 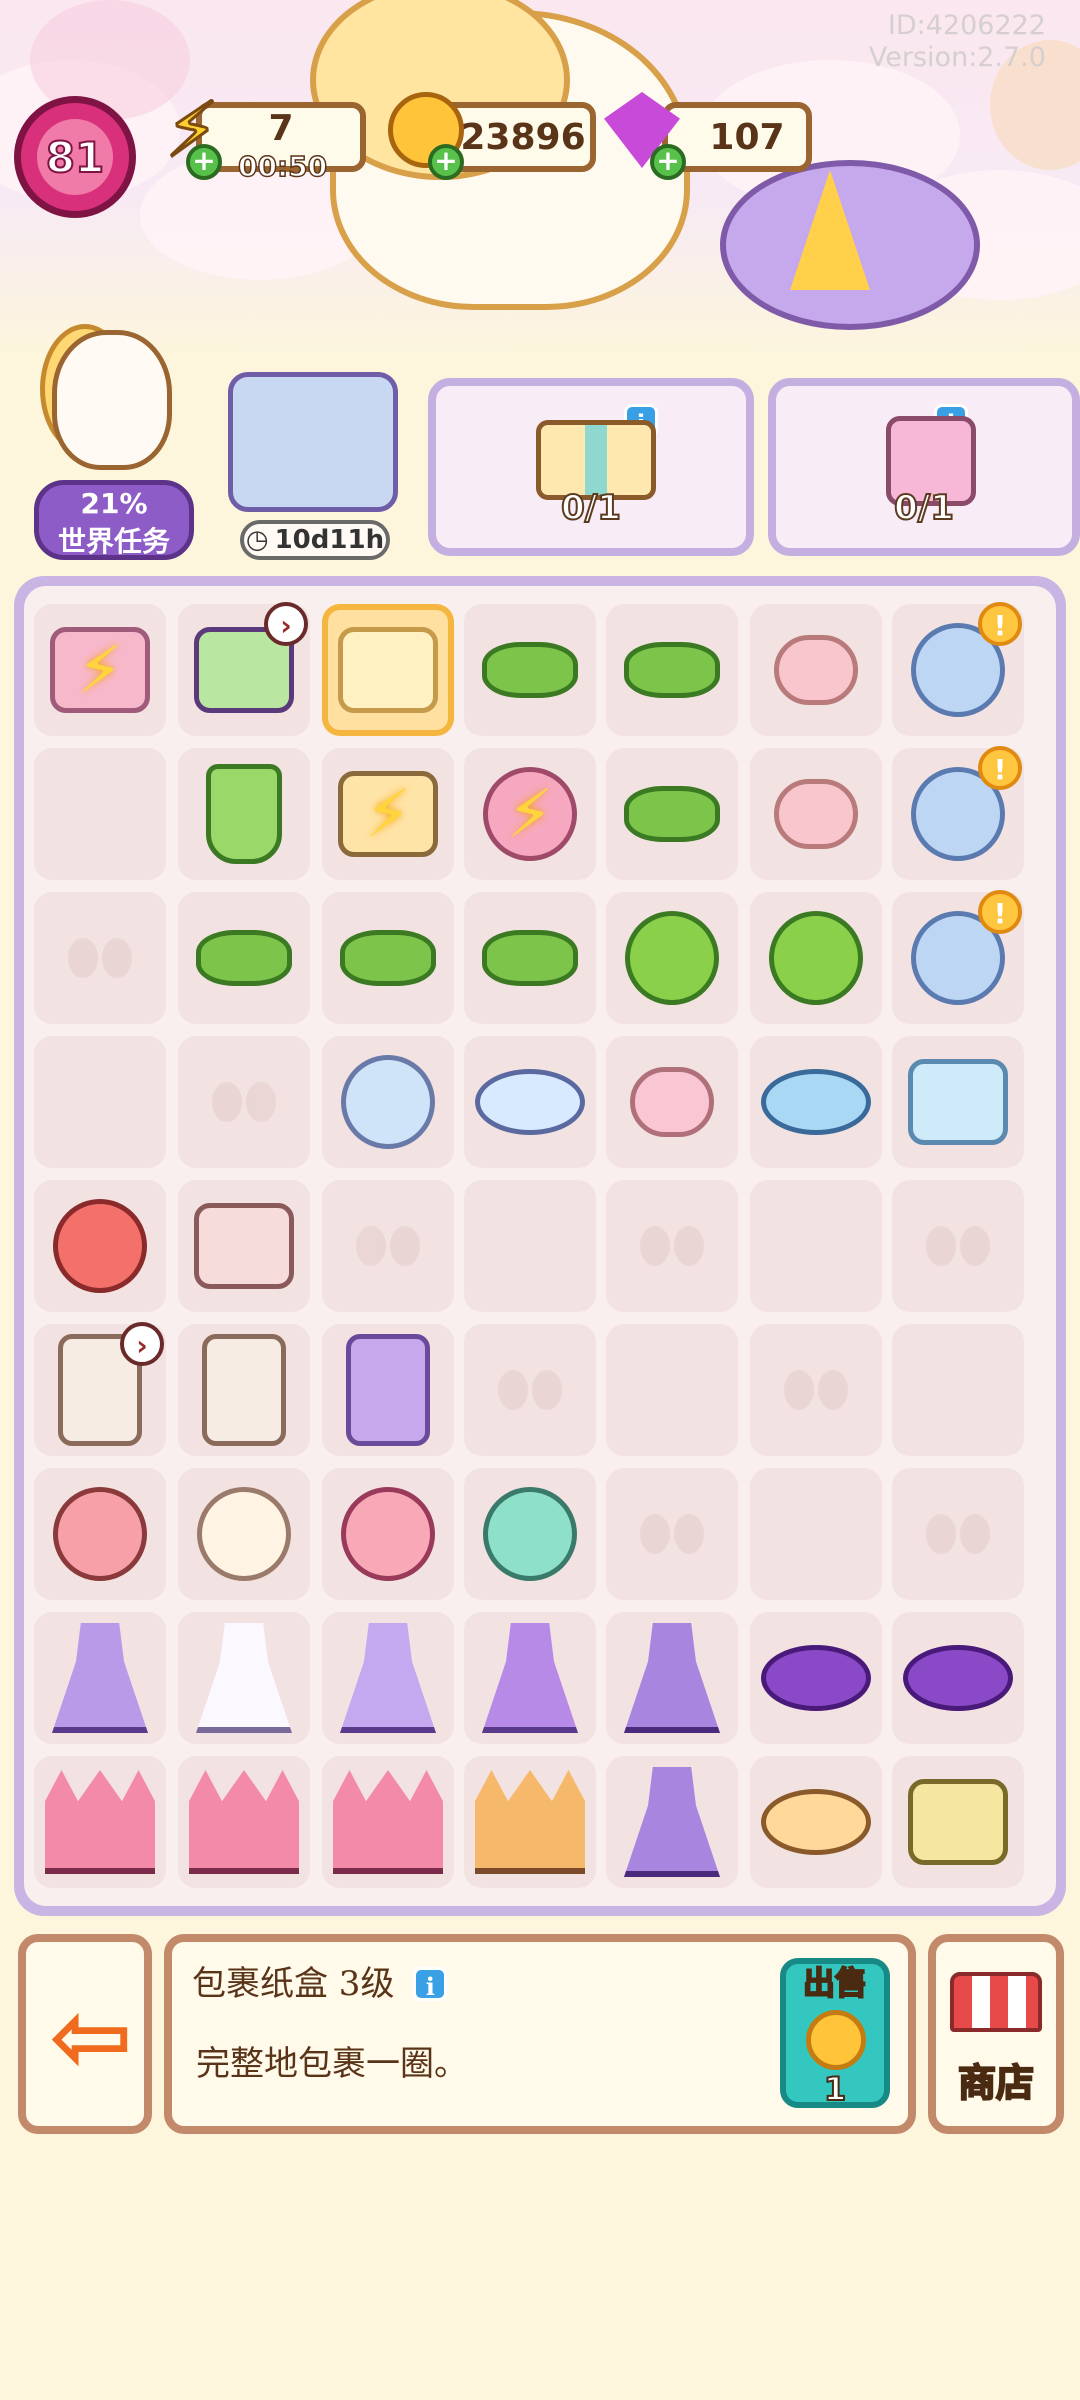 I want to click on world-task-button: 21% 世界任务, so click(x=112, y=442).